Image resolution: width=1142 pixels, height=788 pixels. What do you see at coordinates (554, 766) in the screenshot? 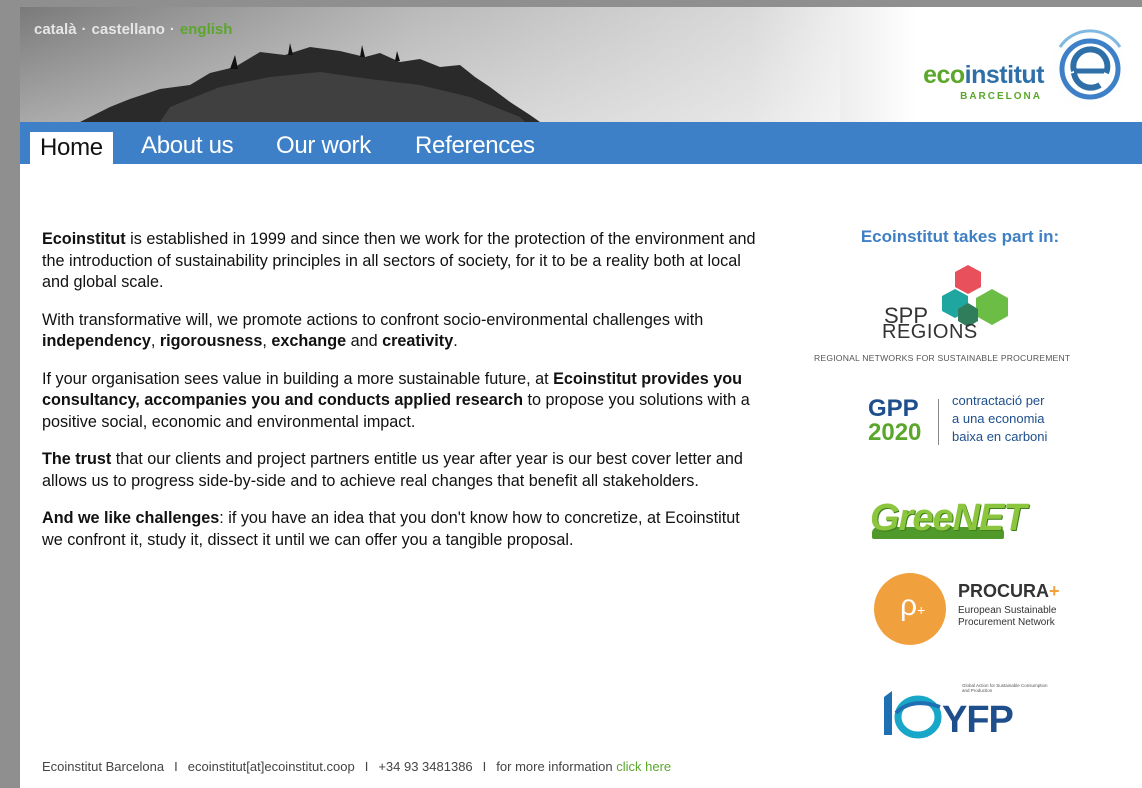
I see `footer-more-text: for more information` at bounding box center [554, 766].